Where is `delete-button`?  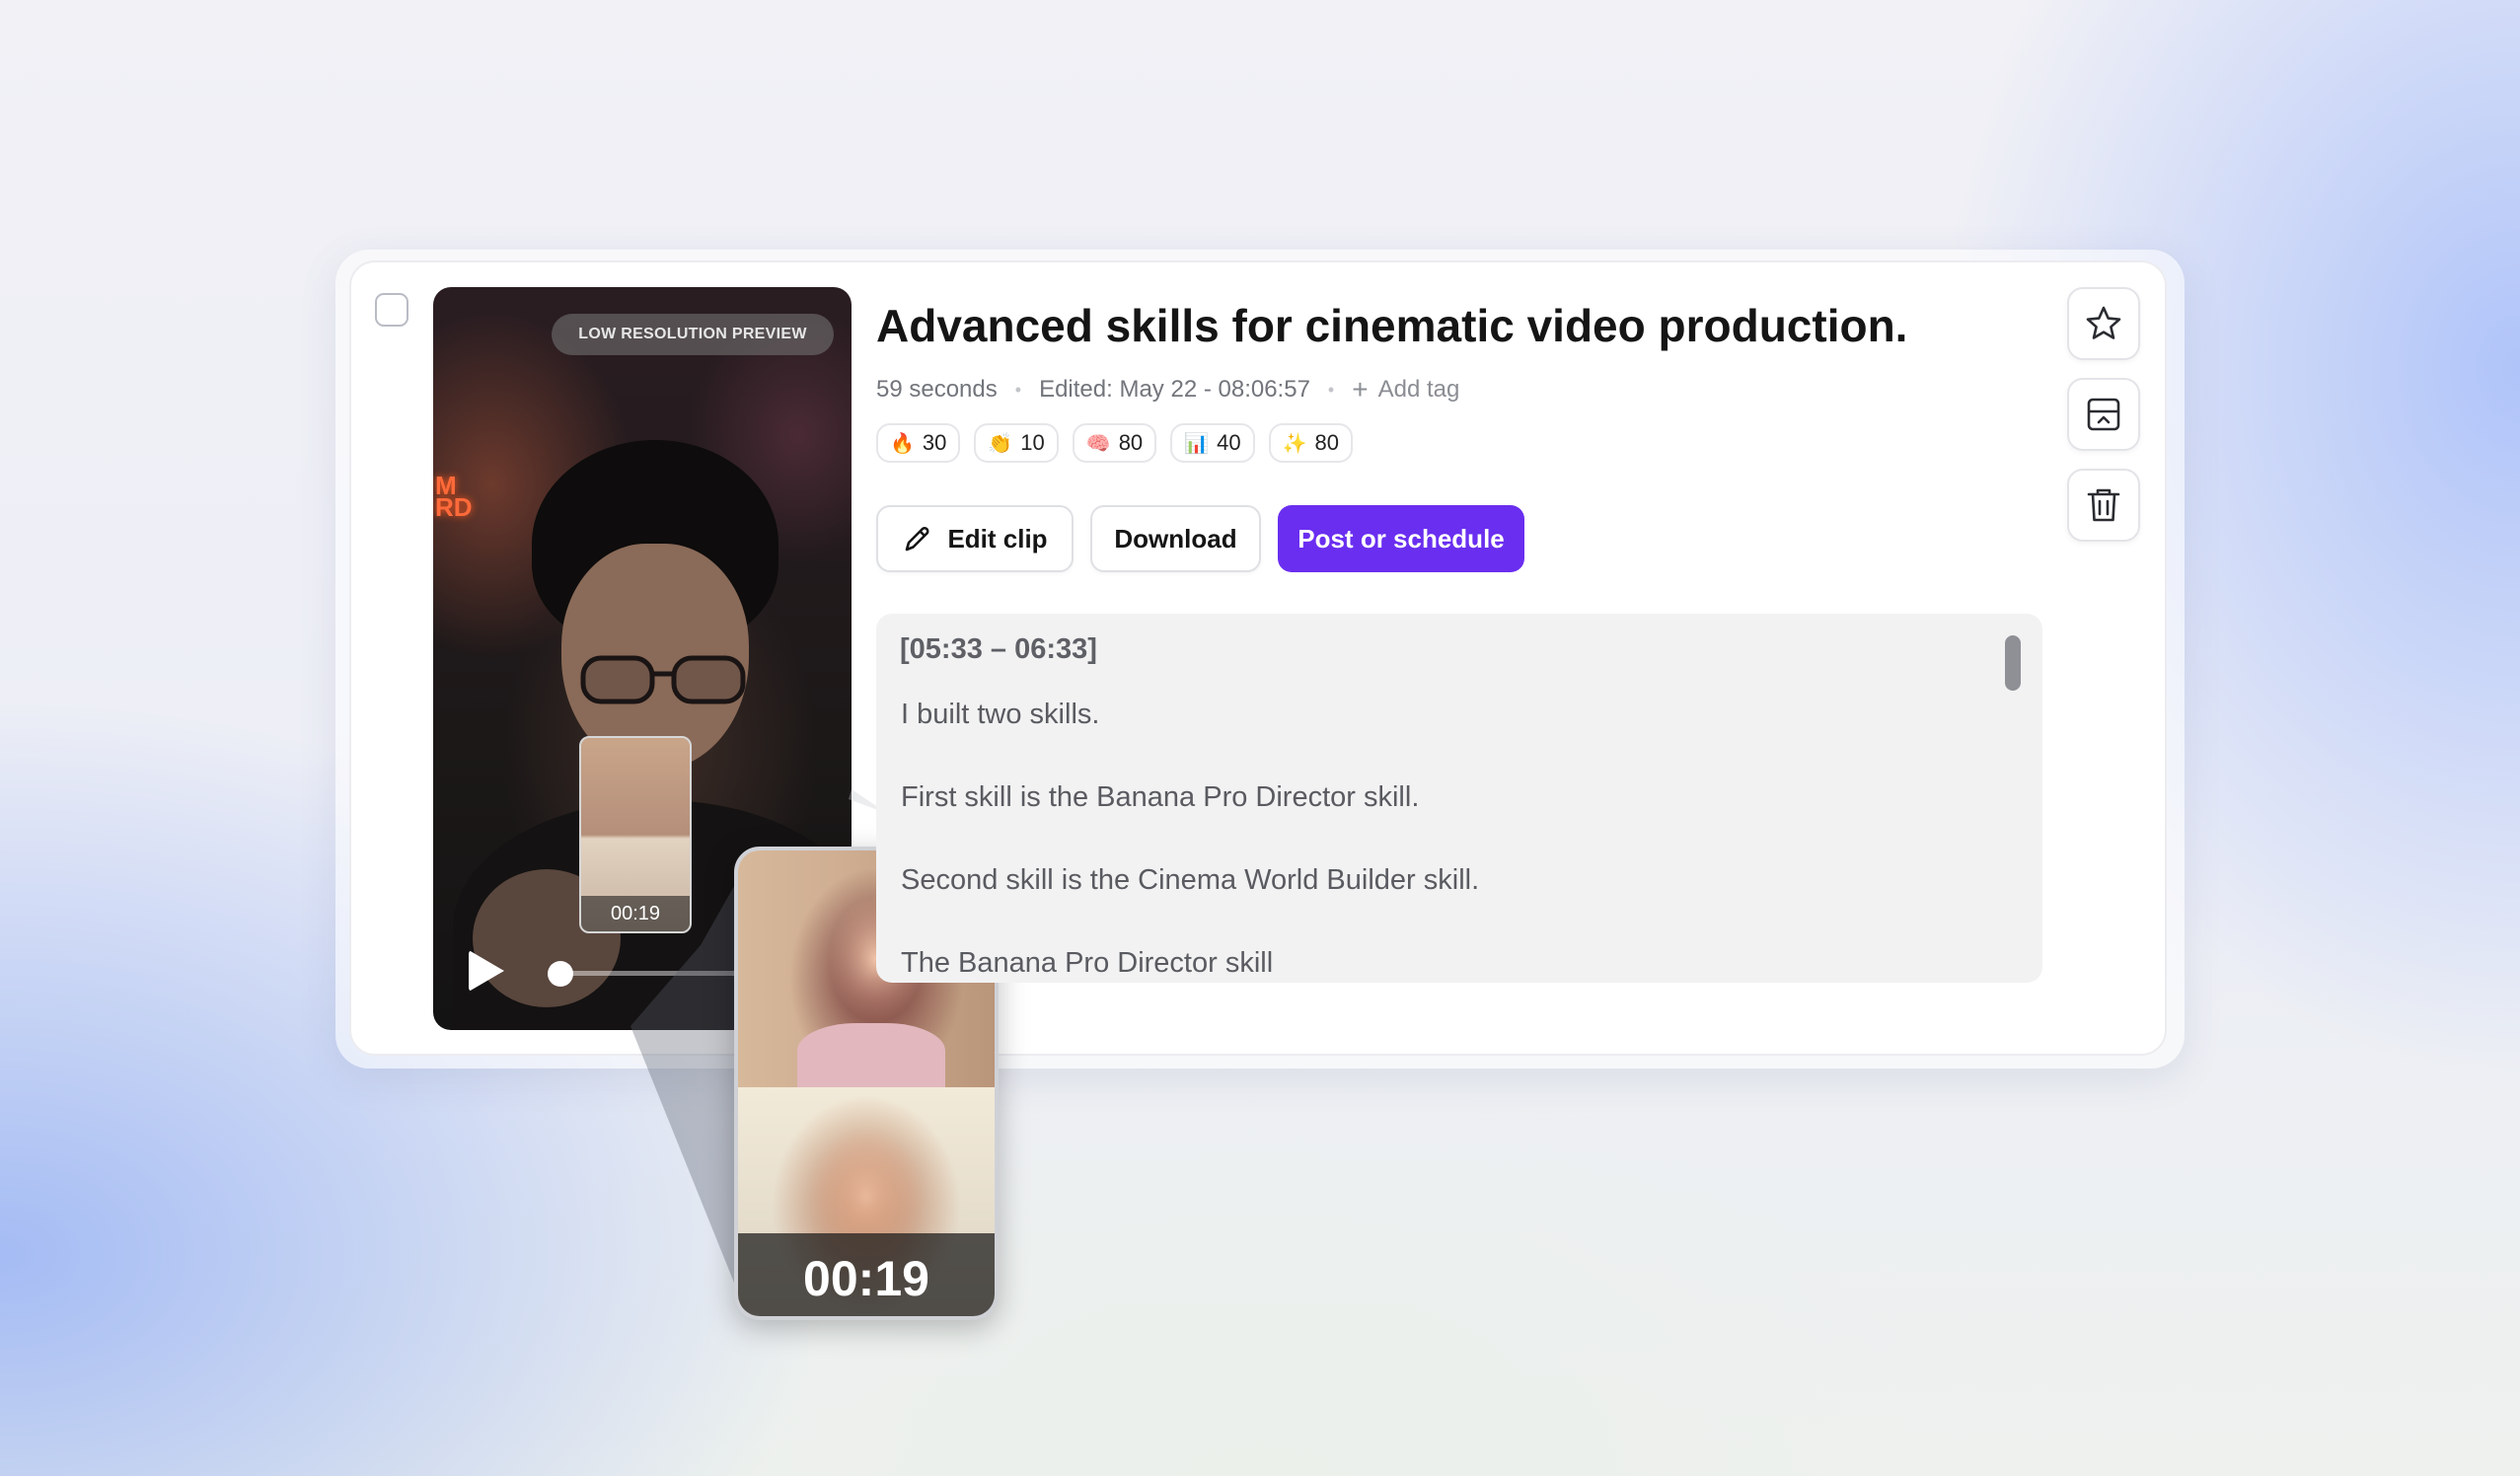
delete-button is located at coordinates (2103, 505).